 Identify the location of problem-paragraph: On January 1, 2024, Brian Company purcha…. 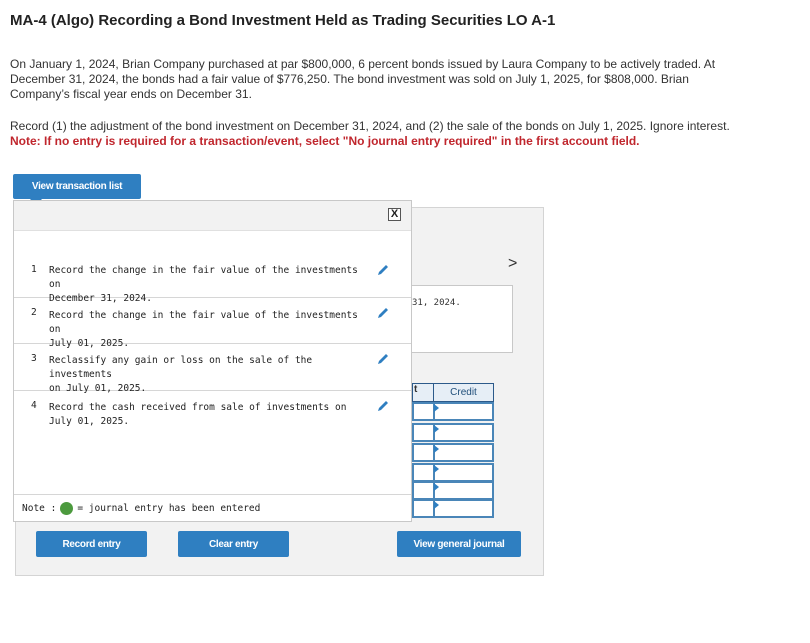
(395, 79).